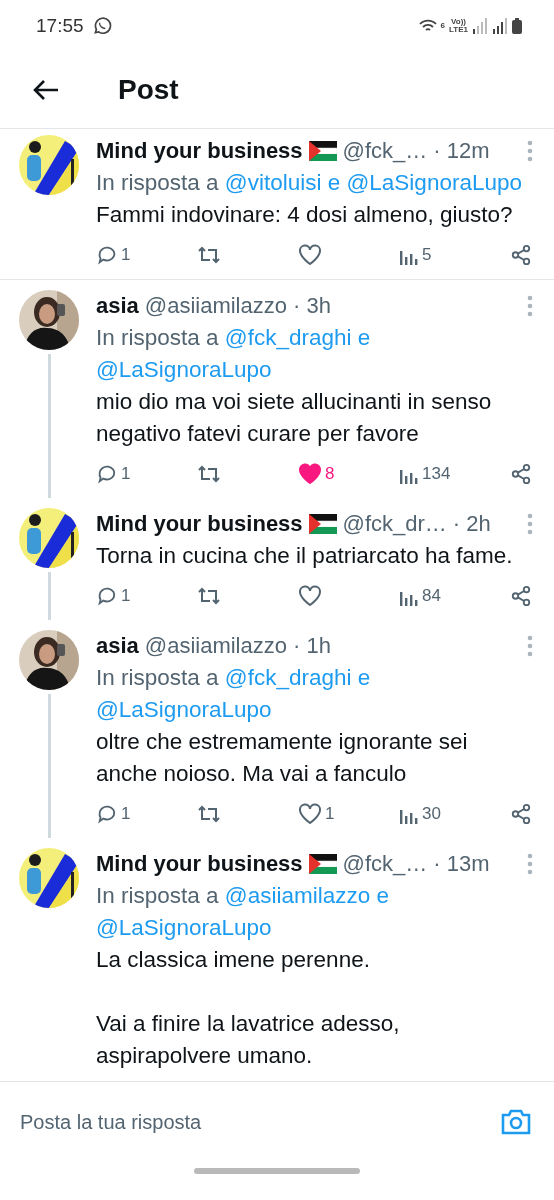 The height and width of the screenshot is (1200, 554). What do you see at coordinates (323, 814) in the screenshot?
I see `like-button: 1` at bounding box center [323, 814].